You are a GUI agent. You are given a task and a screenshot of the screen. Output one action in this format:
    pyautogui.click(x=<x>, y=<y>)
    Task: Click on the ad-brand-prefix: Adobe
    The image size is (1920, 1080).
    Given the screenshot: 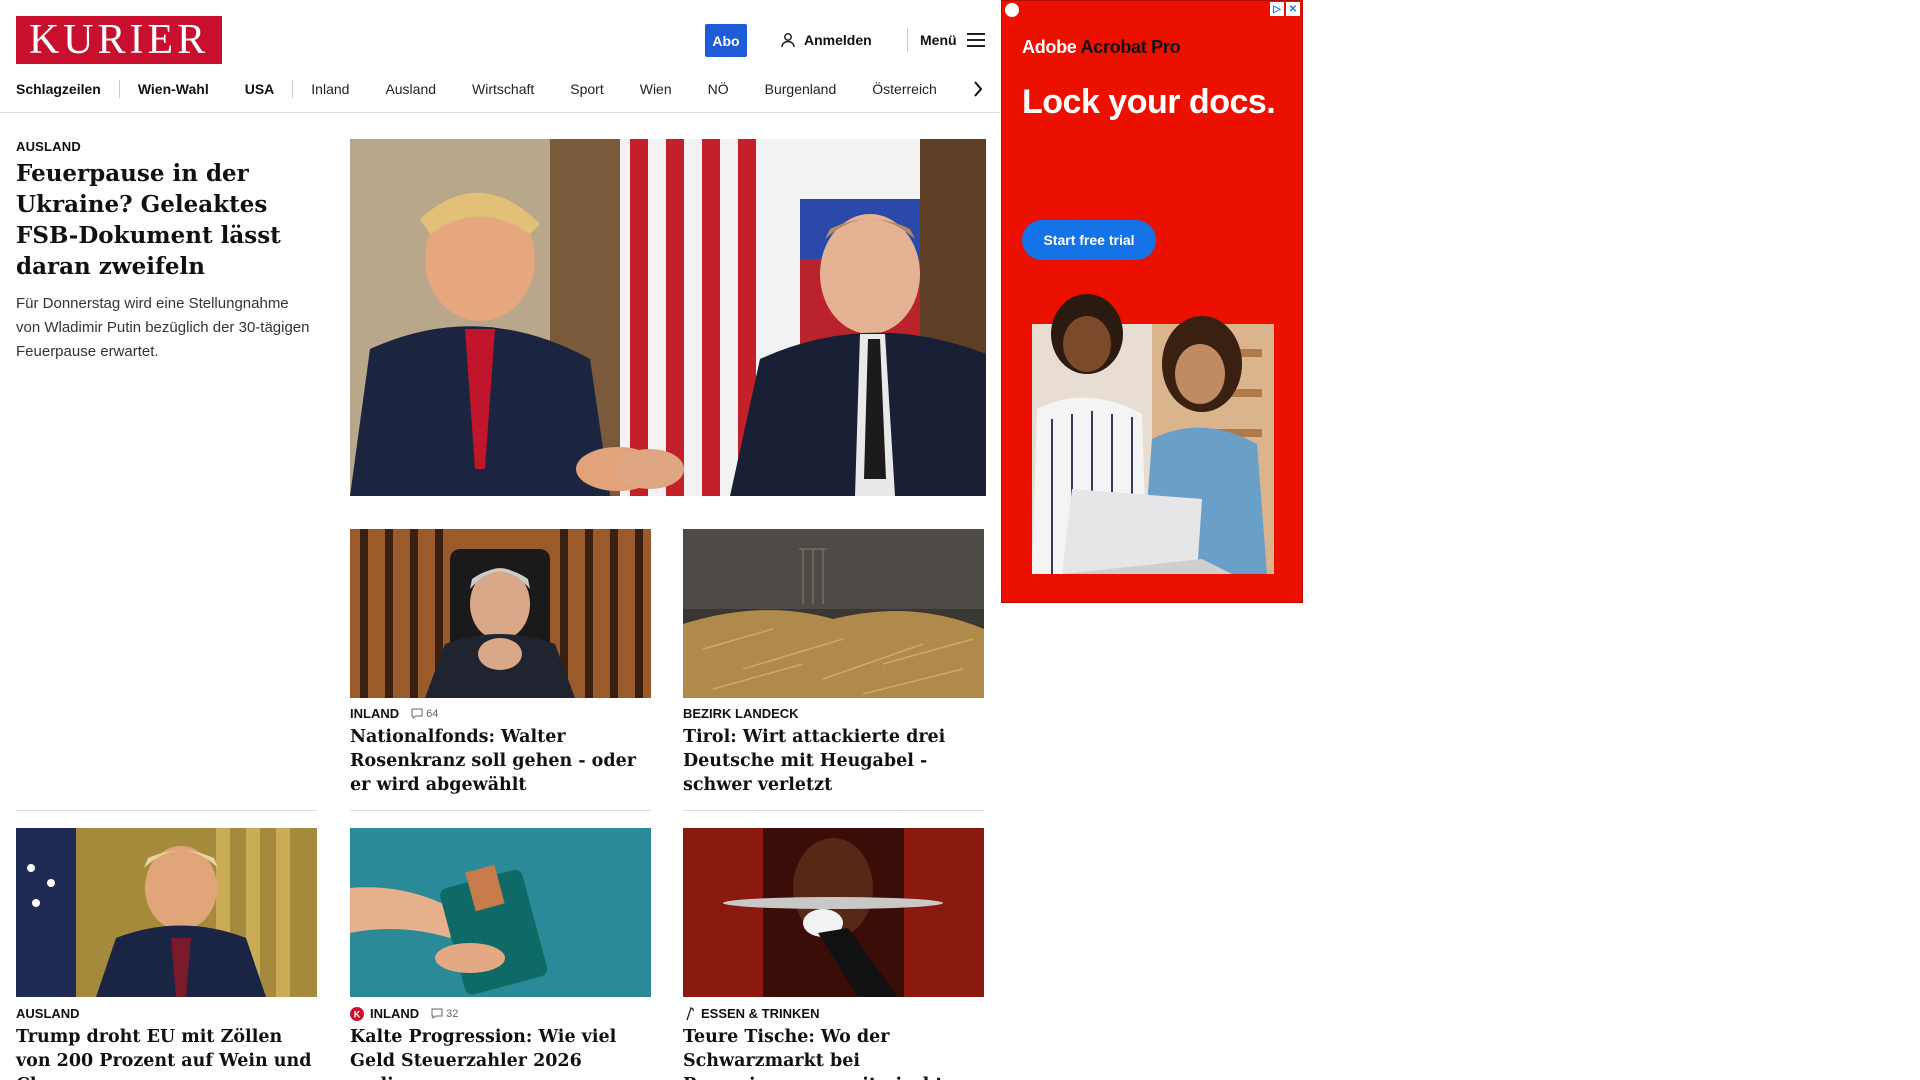 What is the action you would take?
    pyautogui.click(x=1049, y=47)
    